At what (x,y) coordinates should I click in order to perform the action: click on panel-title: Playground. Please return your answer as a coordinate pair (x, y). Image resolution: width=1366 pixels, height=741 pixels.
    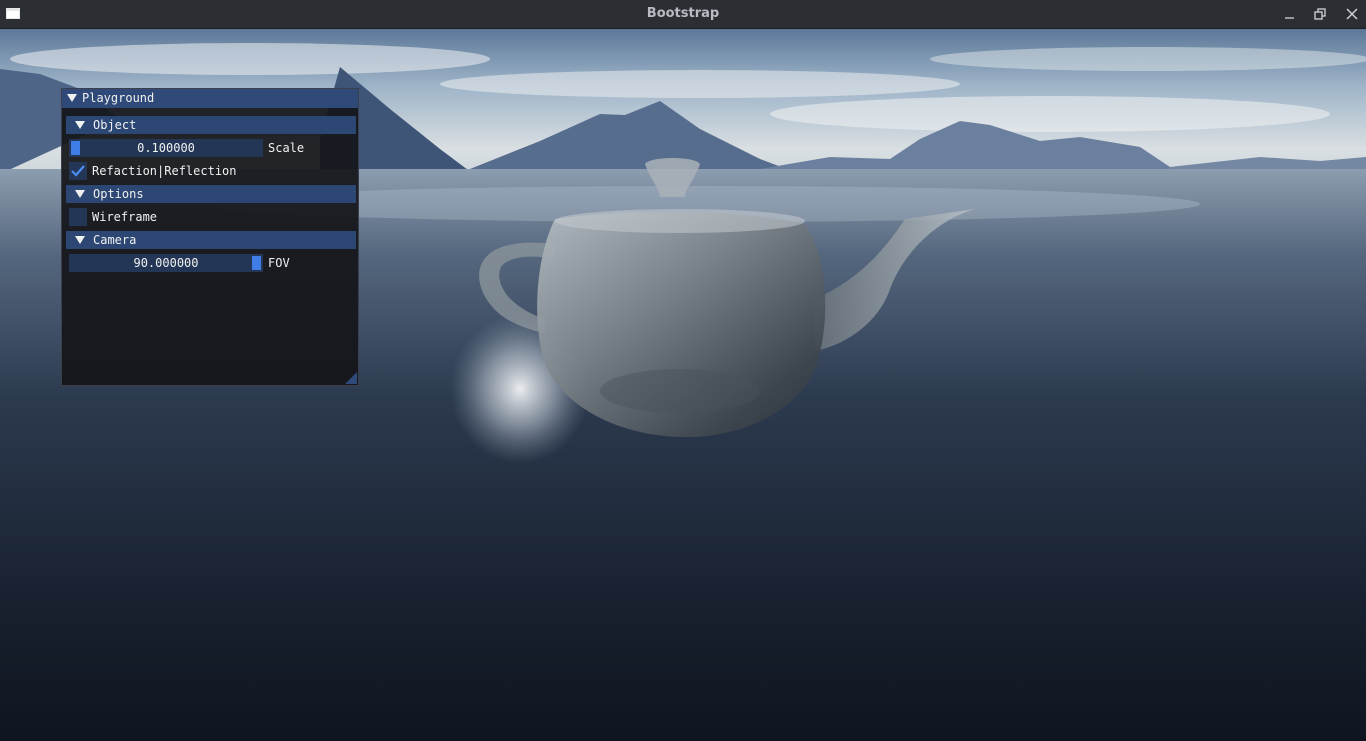
    Looking at the image, I should click on (118, 98).